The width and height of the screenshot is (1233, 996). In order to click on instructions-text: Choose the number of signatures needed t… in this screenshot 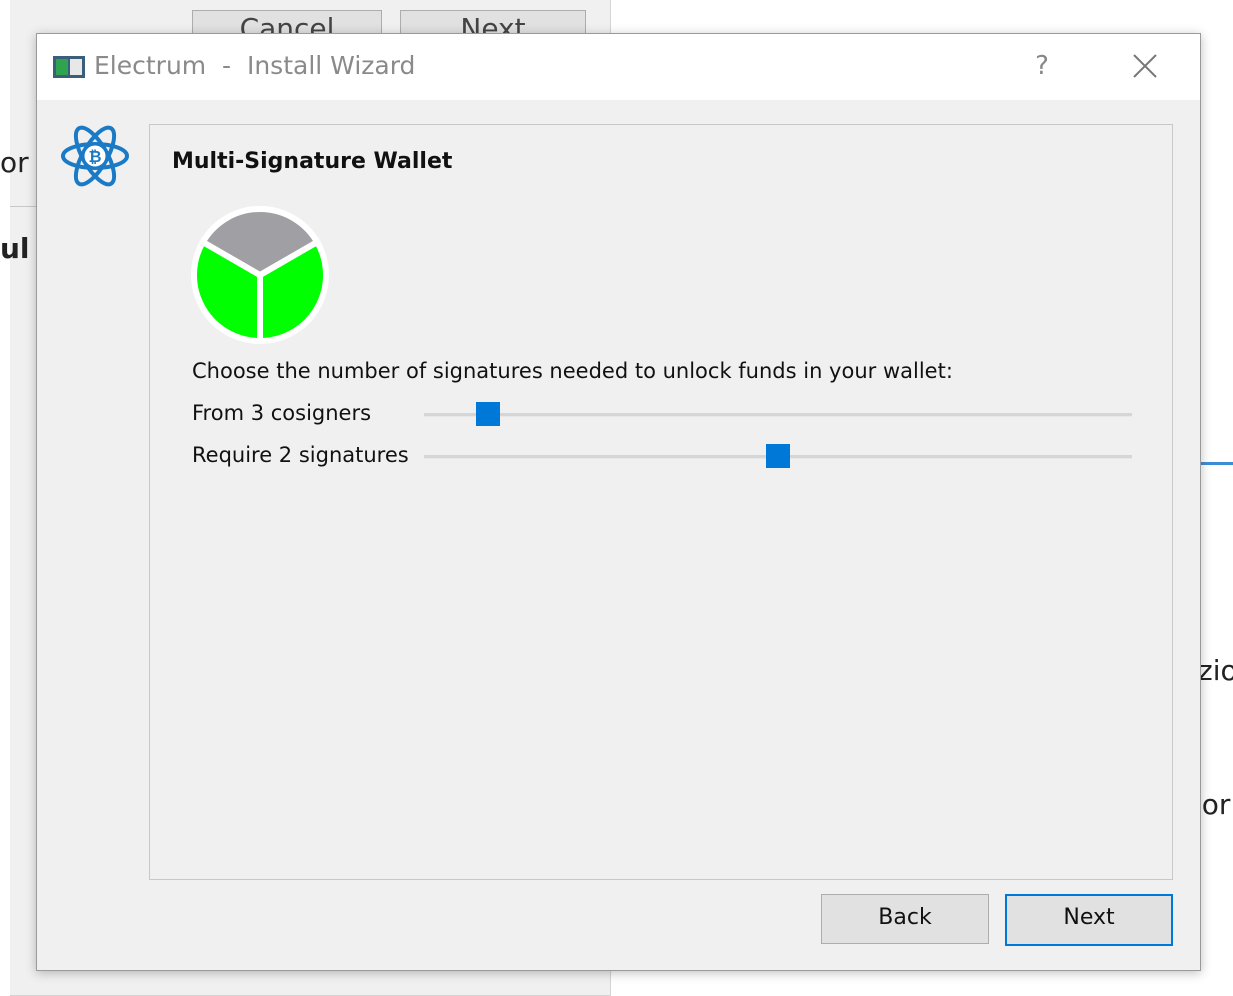, I will do `click(572, 371)`.